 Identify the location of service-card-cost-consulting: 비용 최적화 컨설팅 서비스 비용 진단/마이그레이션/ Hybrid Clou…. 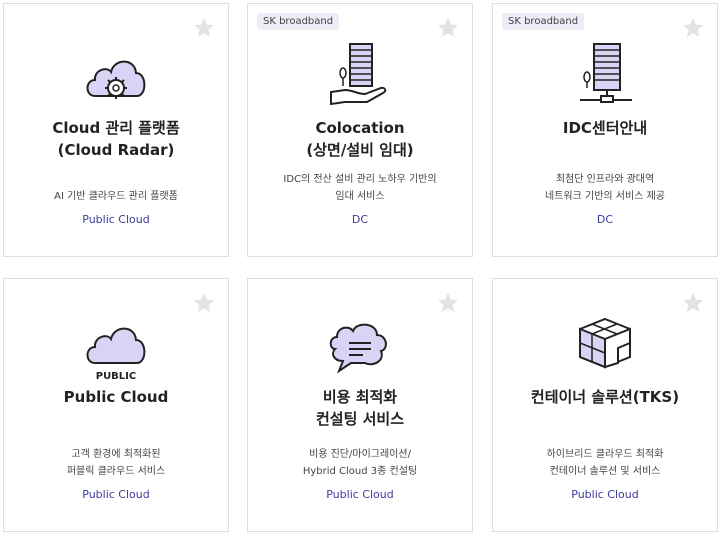
(360, 405).